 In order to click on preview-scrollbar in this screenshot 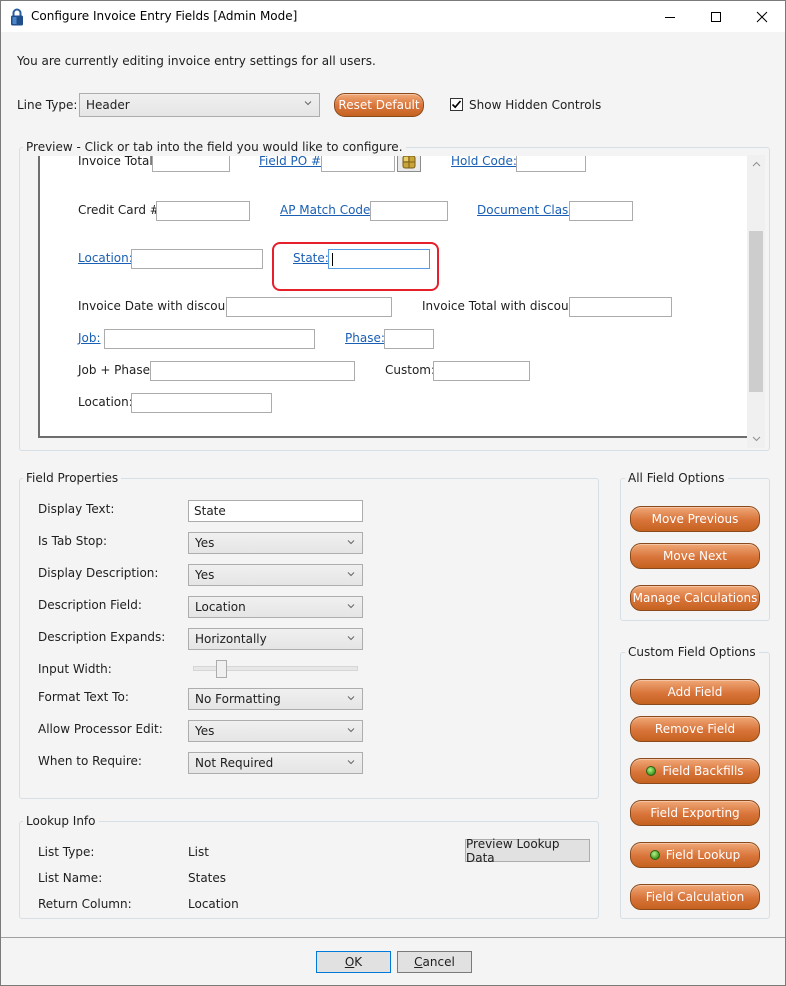, I will do `click(756, 301)`.